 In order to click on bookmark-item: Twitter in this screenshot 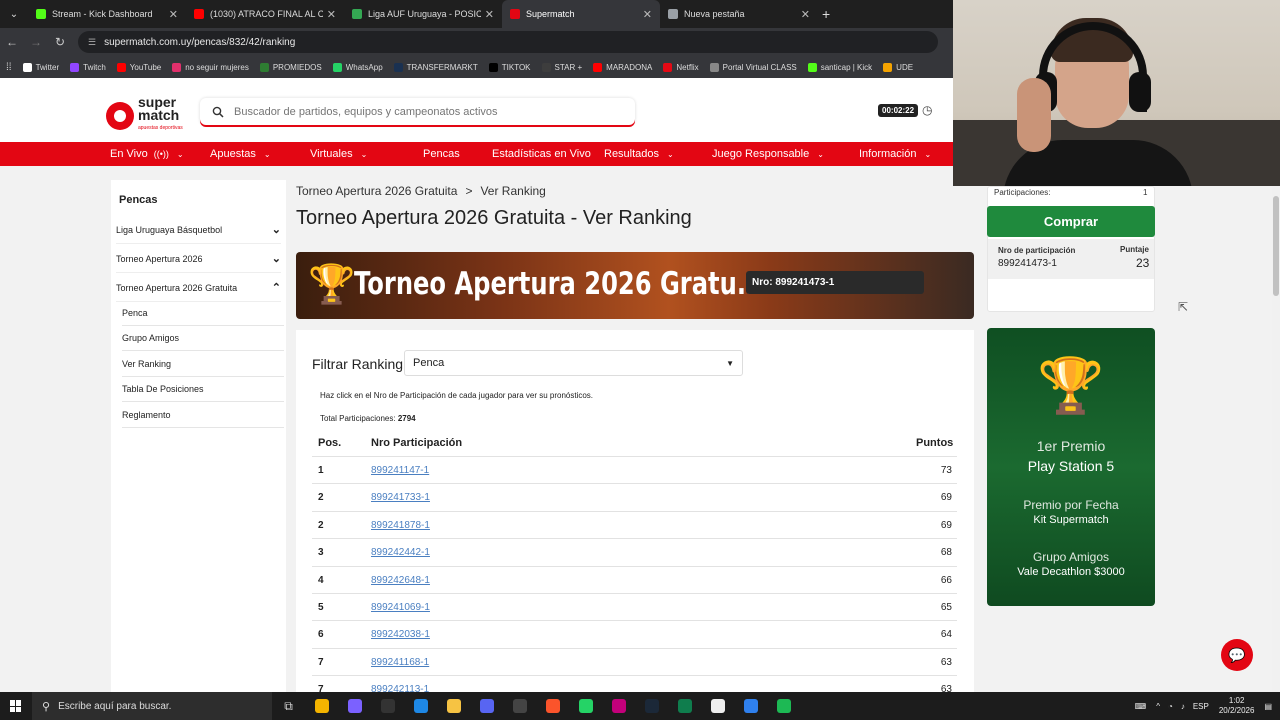, I will do `click(40, 67)`.